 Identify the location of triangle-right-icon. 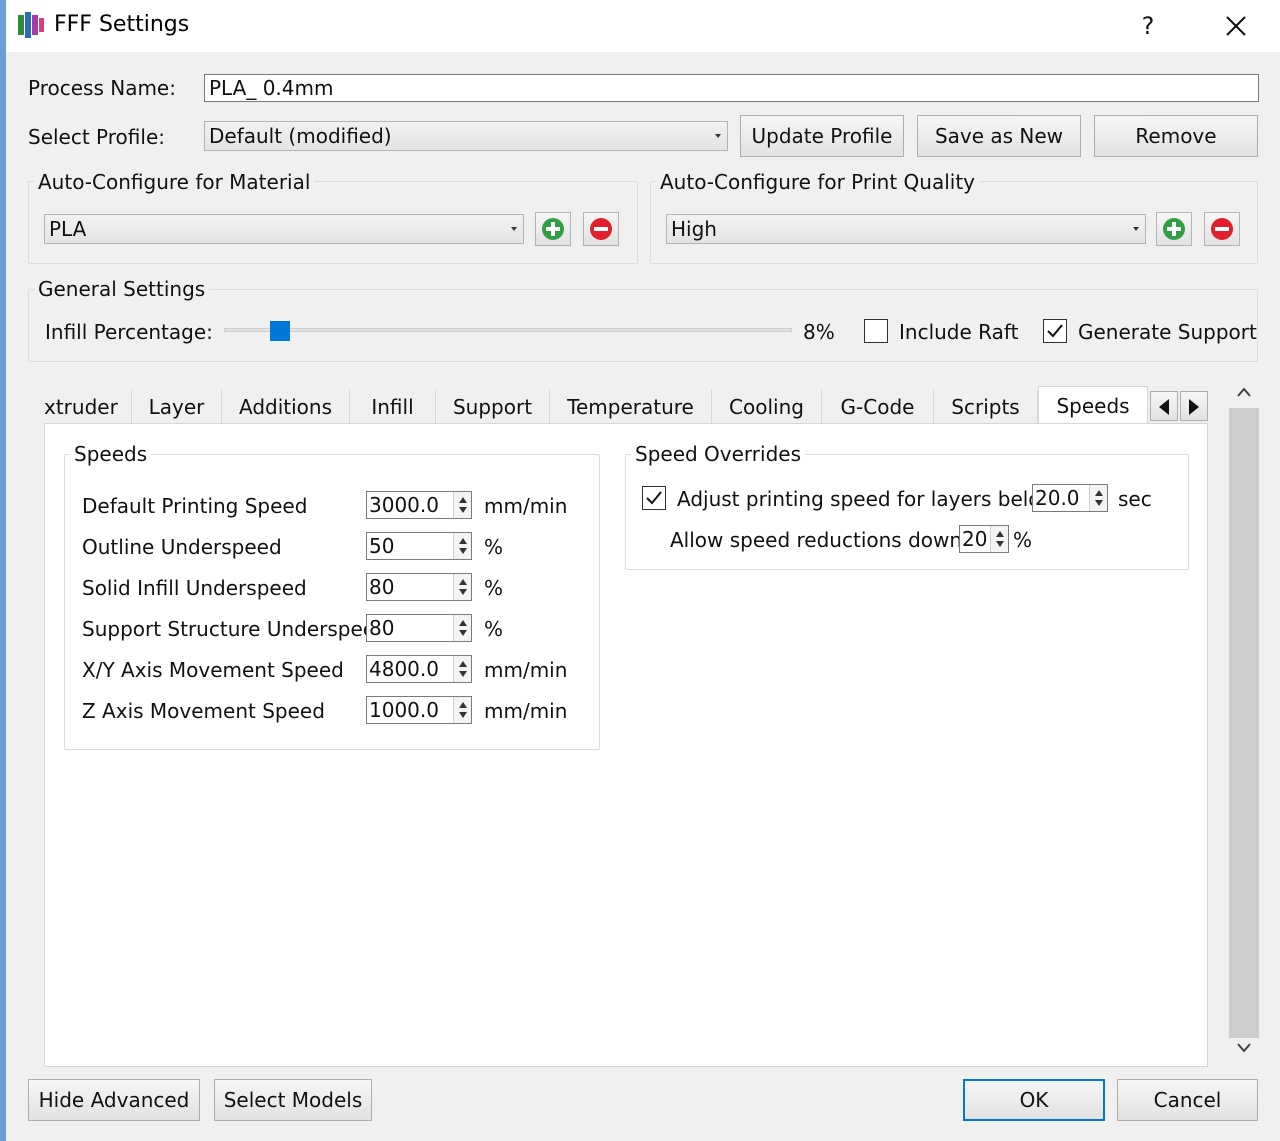
(1194, 407).